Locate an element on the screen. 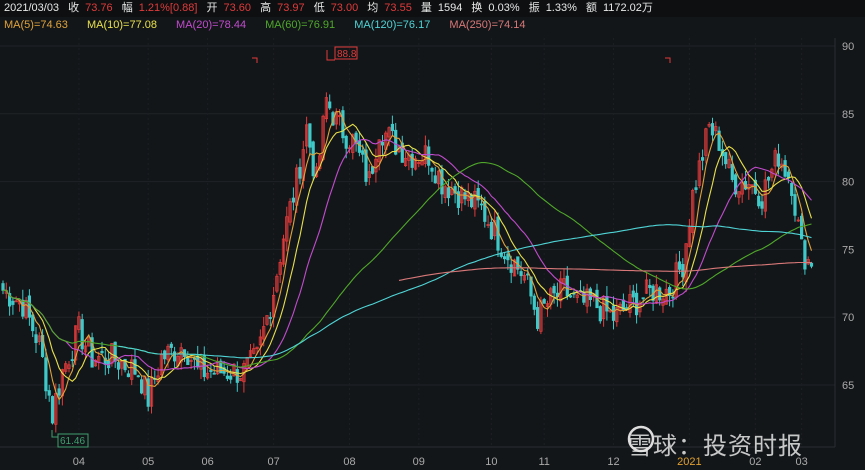  x-tick-label: 08 is located at coordinates (349, 462).